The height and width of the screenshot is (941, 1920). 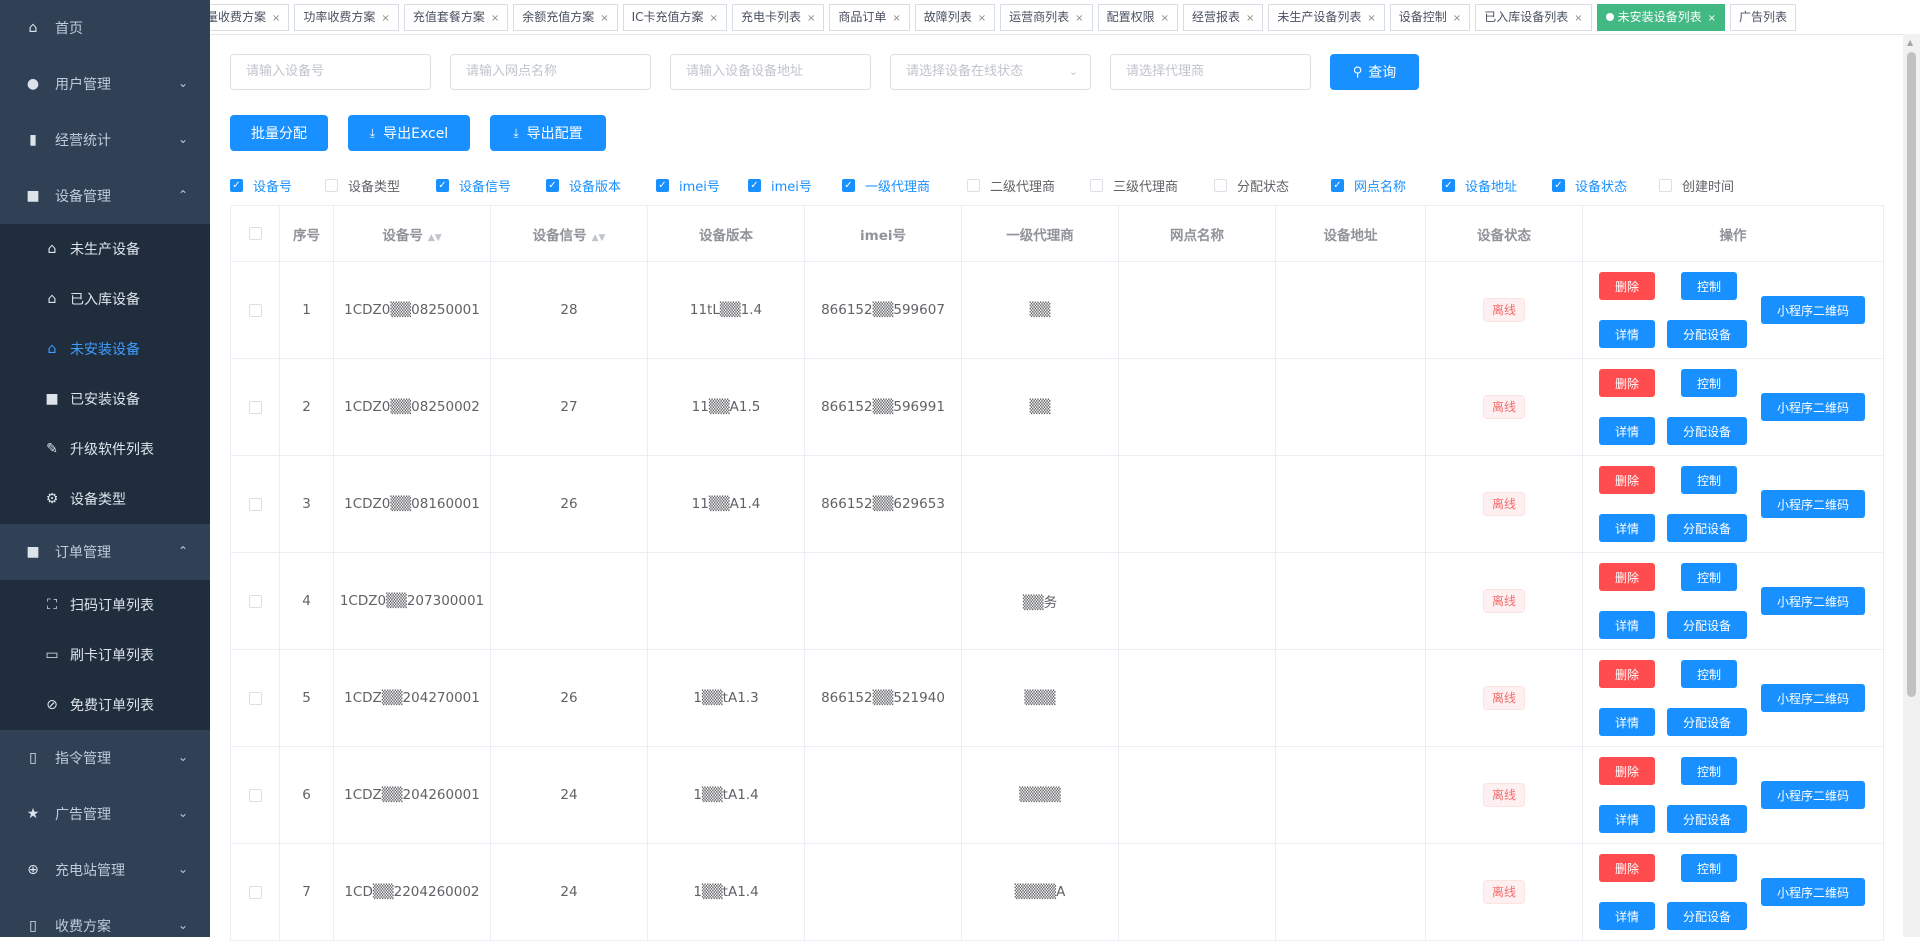 What do you see at coordinates (255, 233) in the screenshot?
I see `select-all-checkbox` at bounding box center [255, 233].